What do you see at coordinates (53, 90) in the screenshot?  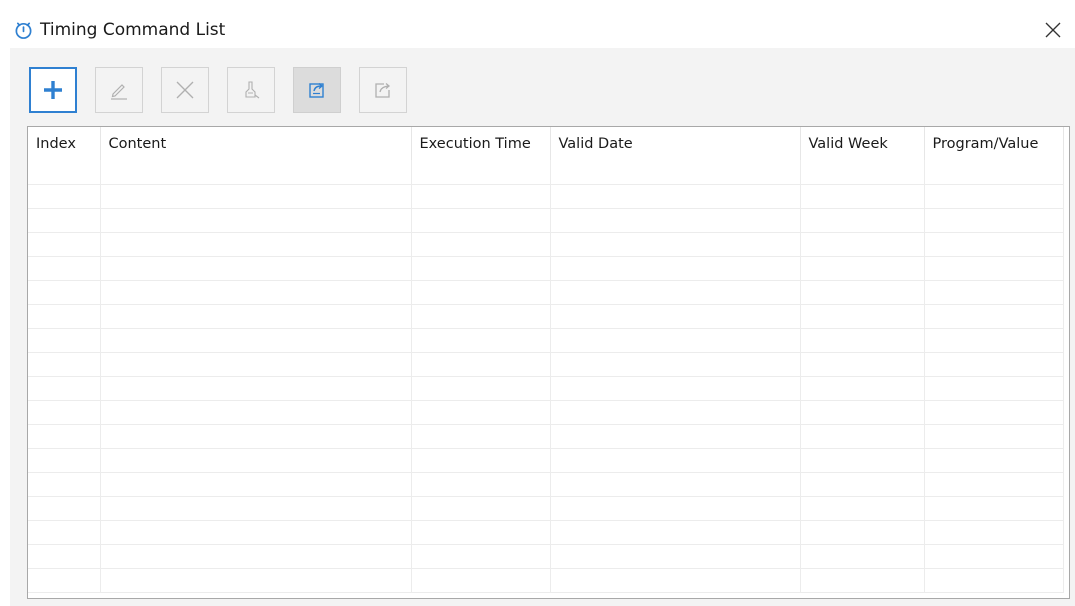 I see `add-button` at bounding box center [53, 90].